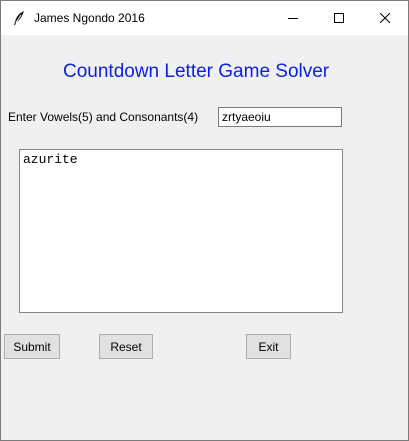 This screenshot has height=441, width=409. Describe the element at coordinates (126, 346) in the screenshot. I see `reset-button: Reset` at that location.